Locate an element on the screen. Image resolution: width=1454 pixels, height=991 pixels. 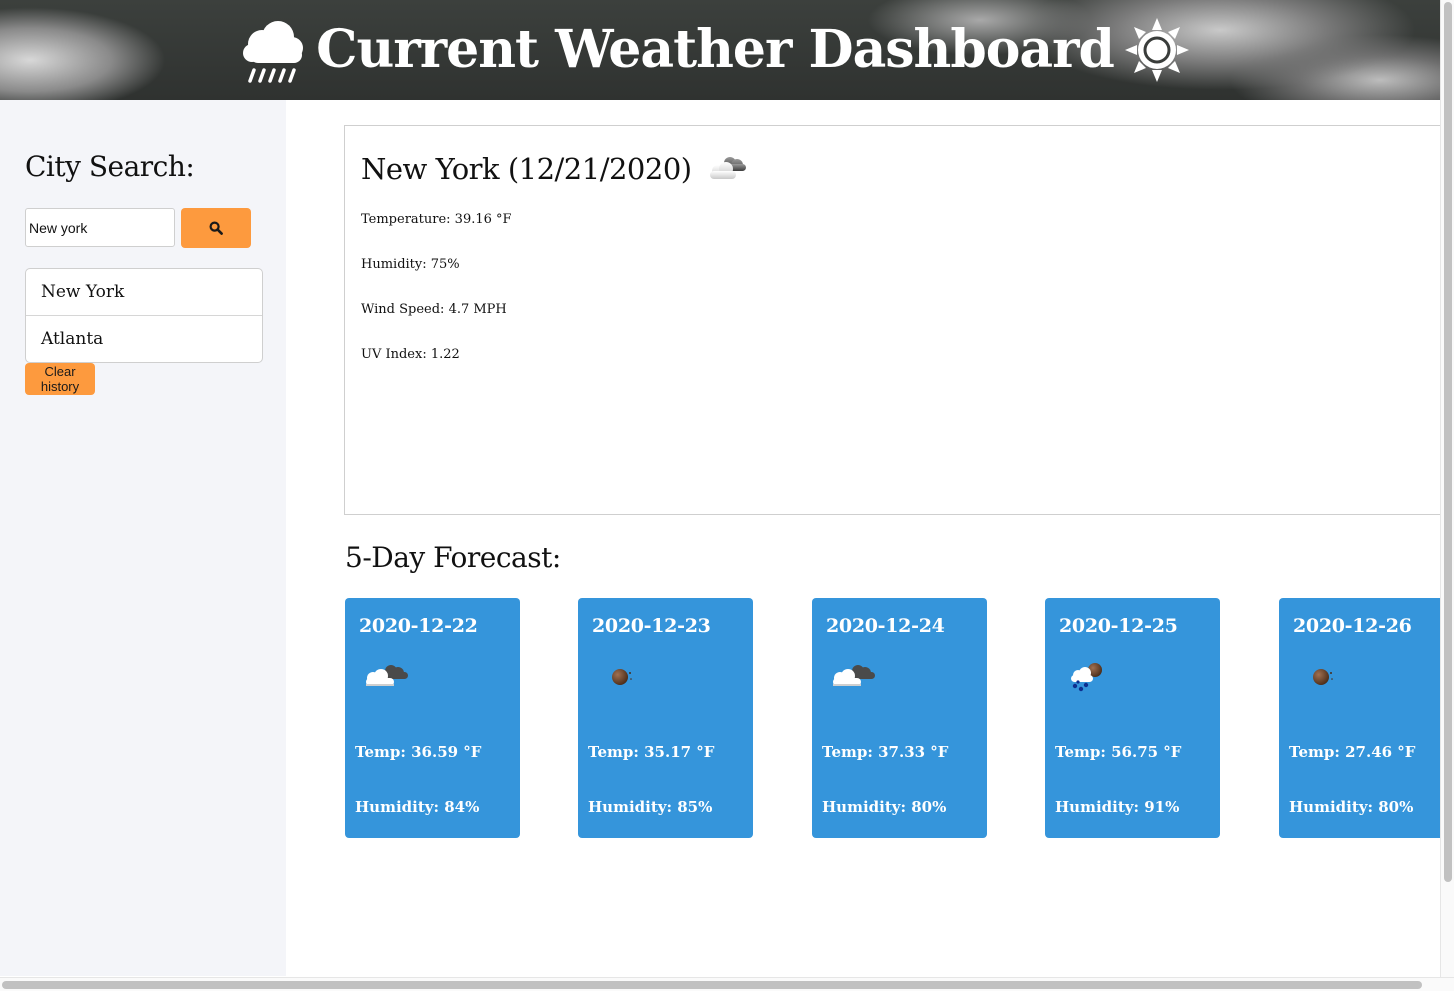
forecast-humidity: Humidity: 91% is located at coordinates (1117, 807).